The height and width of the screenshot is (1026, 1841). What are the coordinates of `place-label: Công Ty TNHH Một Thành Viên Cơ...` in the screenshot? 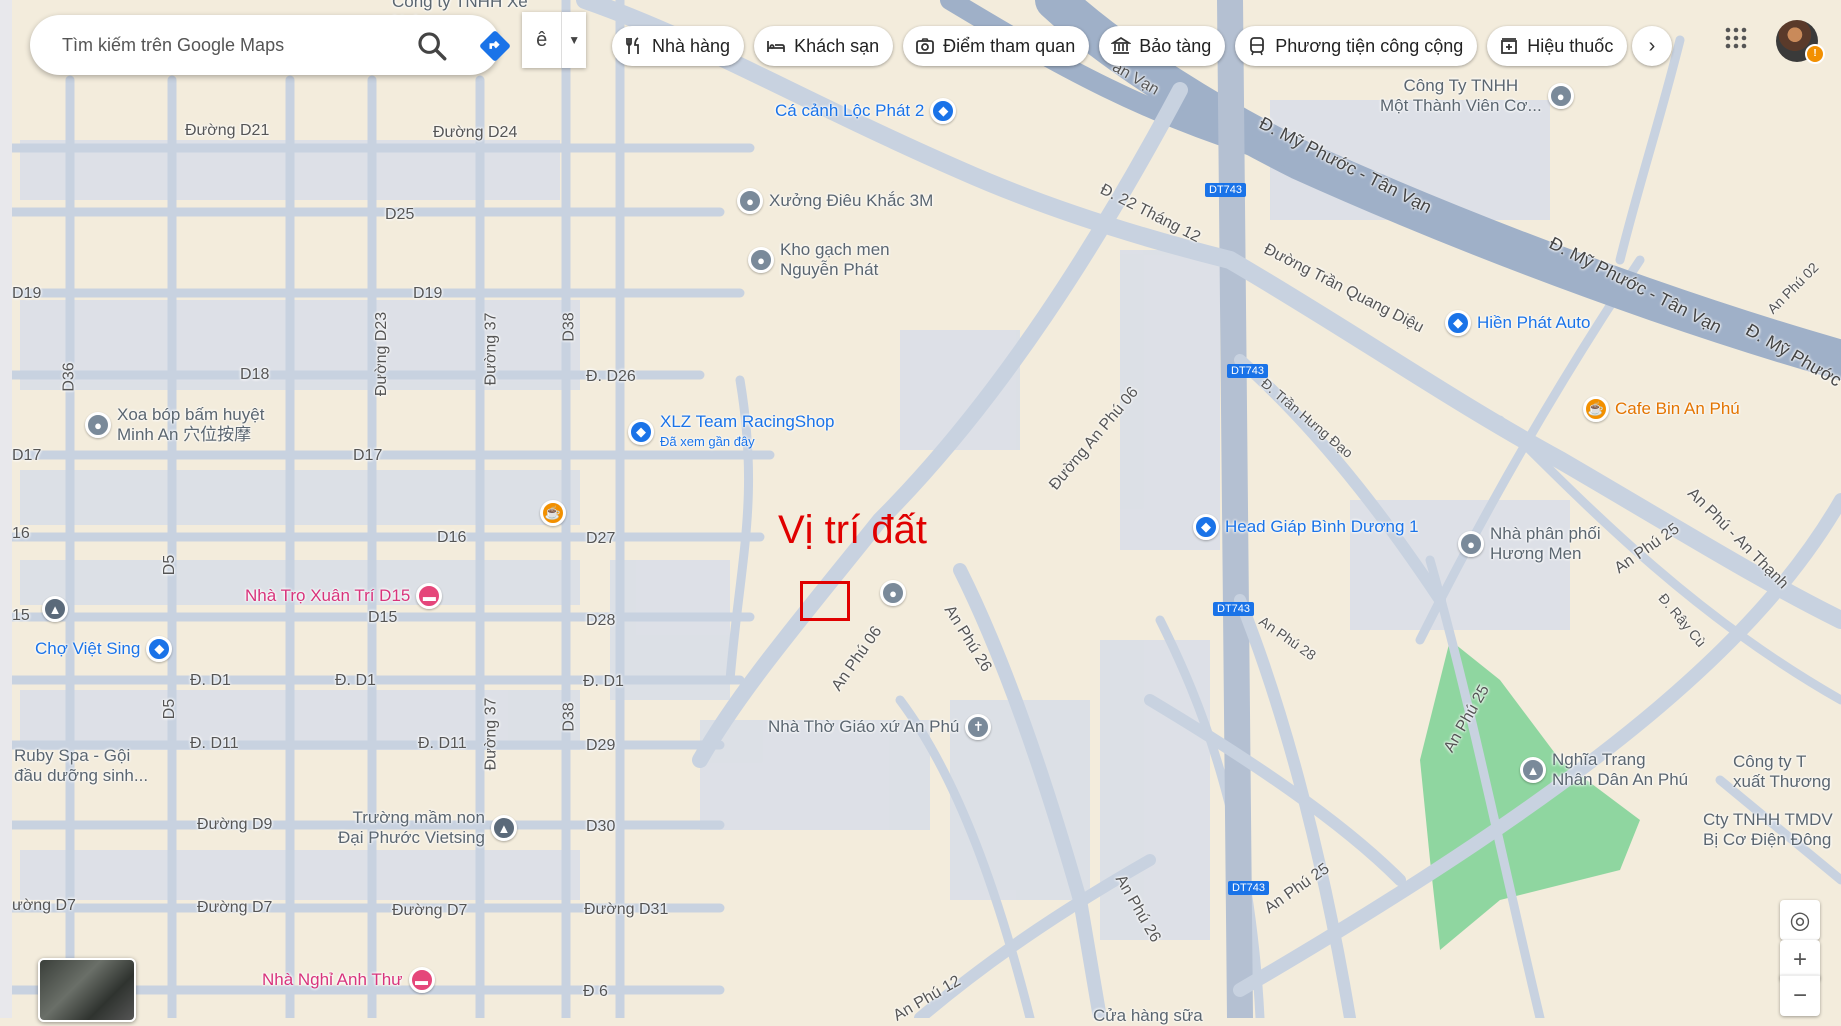 It's located at (1461, 95).